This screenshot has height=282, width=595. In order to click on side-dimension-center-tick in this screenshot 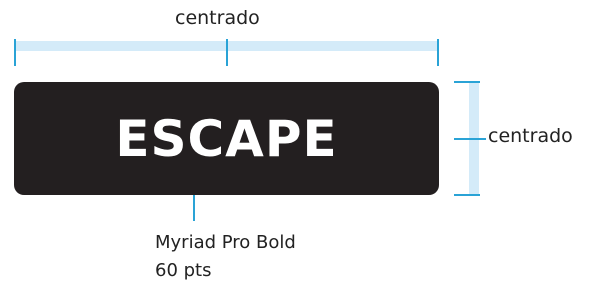, I will do `click(467, 139)`.